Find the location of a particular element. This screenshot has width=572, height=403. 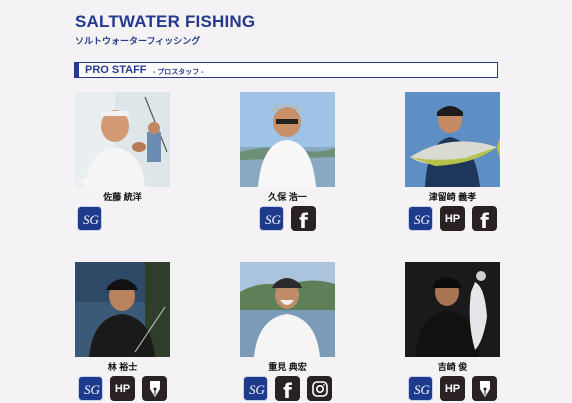

instagram-icon is located at coordinates (319, 388).